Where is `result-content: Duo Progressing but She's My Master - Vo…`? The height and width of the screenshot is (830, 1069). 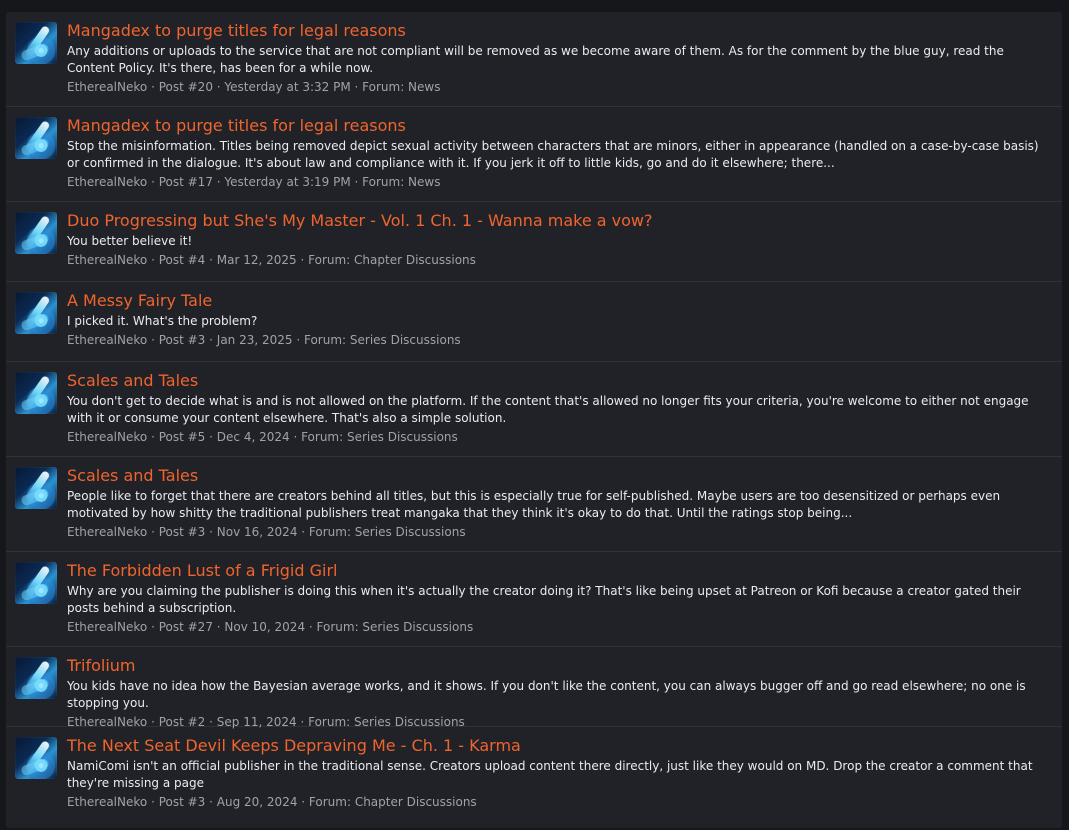 result-content: Duo Progressing but She's My Master - Vo… is located at coordinates (560, 239).